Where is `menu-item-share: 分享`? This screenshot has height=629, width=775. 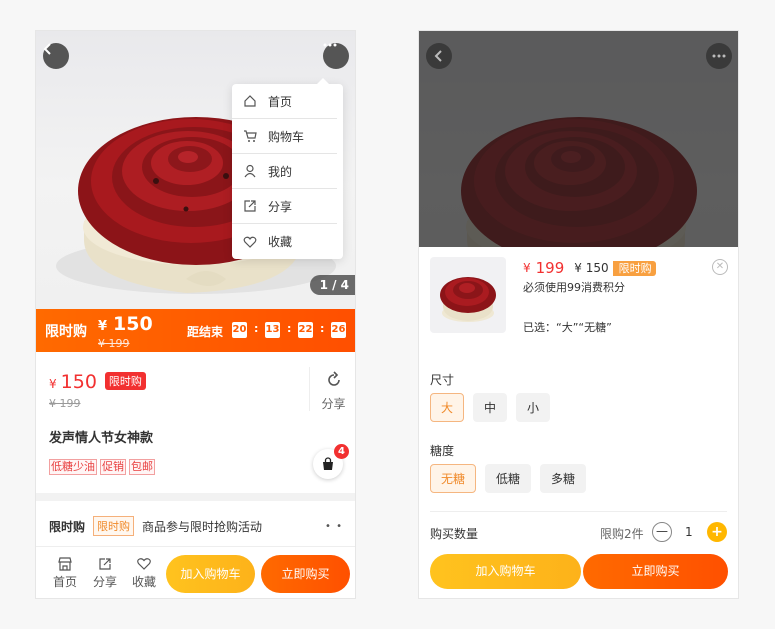 menu-item-share: 分享 is located at coordinates (284, 206).